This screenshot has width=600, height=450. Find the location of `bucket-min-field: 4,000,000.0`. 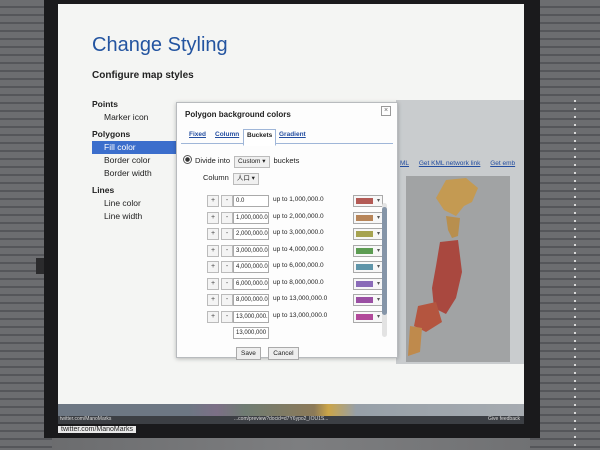

bucket-min-field: 4,000,000.0 is located at coordinates (251, 267).